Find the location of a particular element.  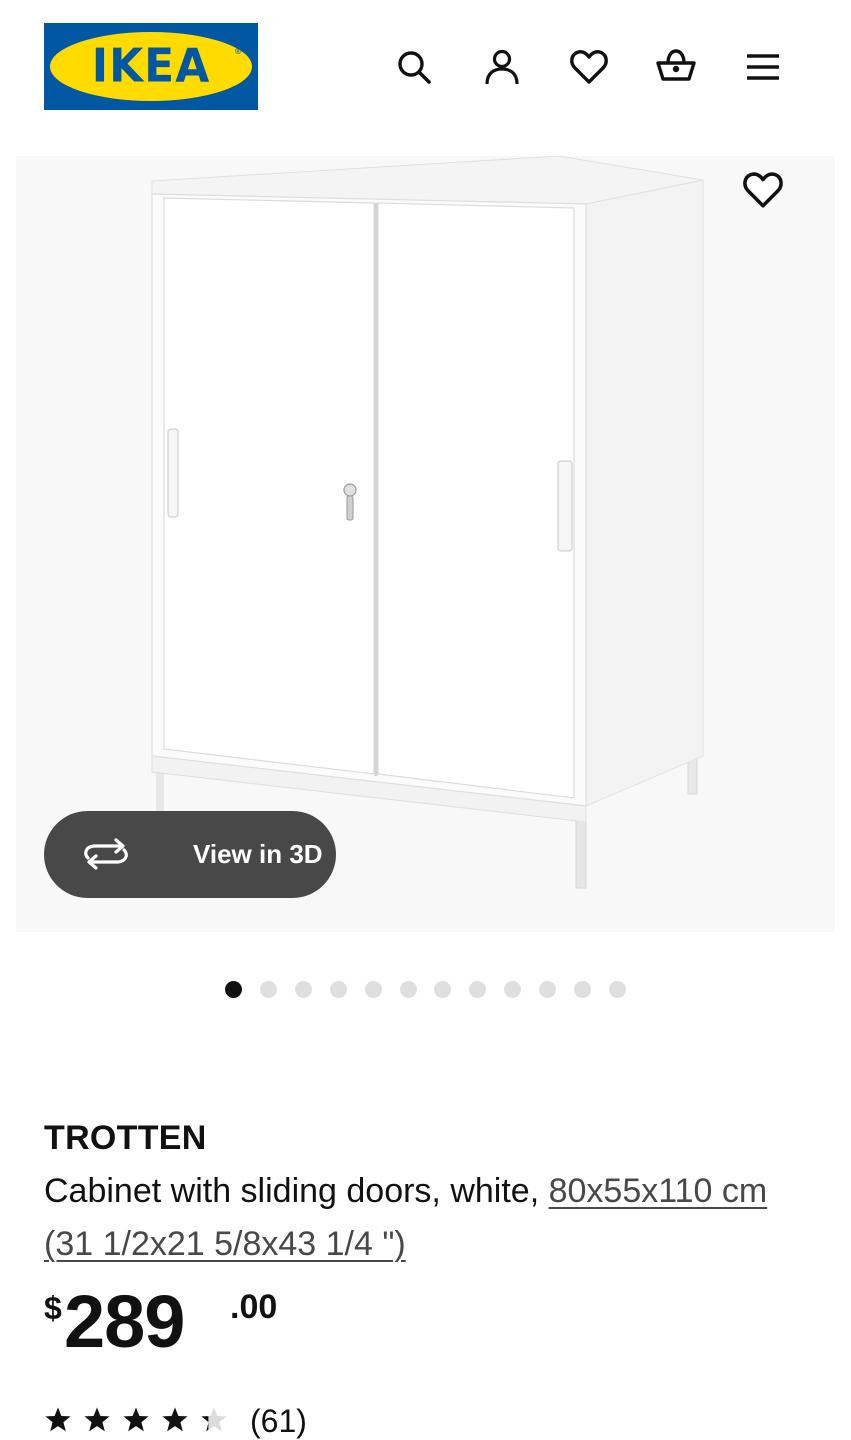

ikea-logo: IKEA ® is located at coordinates (151, 66).